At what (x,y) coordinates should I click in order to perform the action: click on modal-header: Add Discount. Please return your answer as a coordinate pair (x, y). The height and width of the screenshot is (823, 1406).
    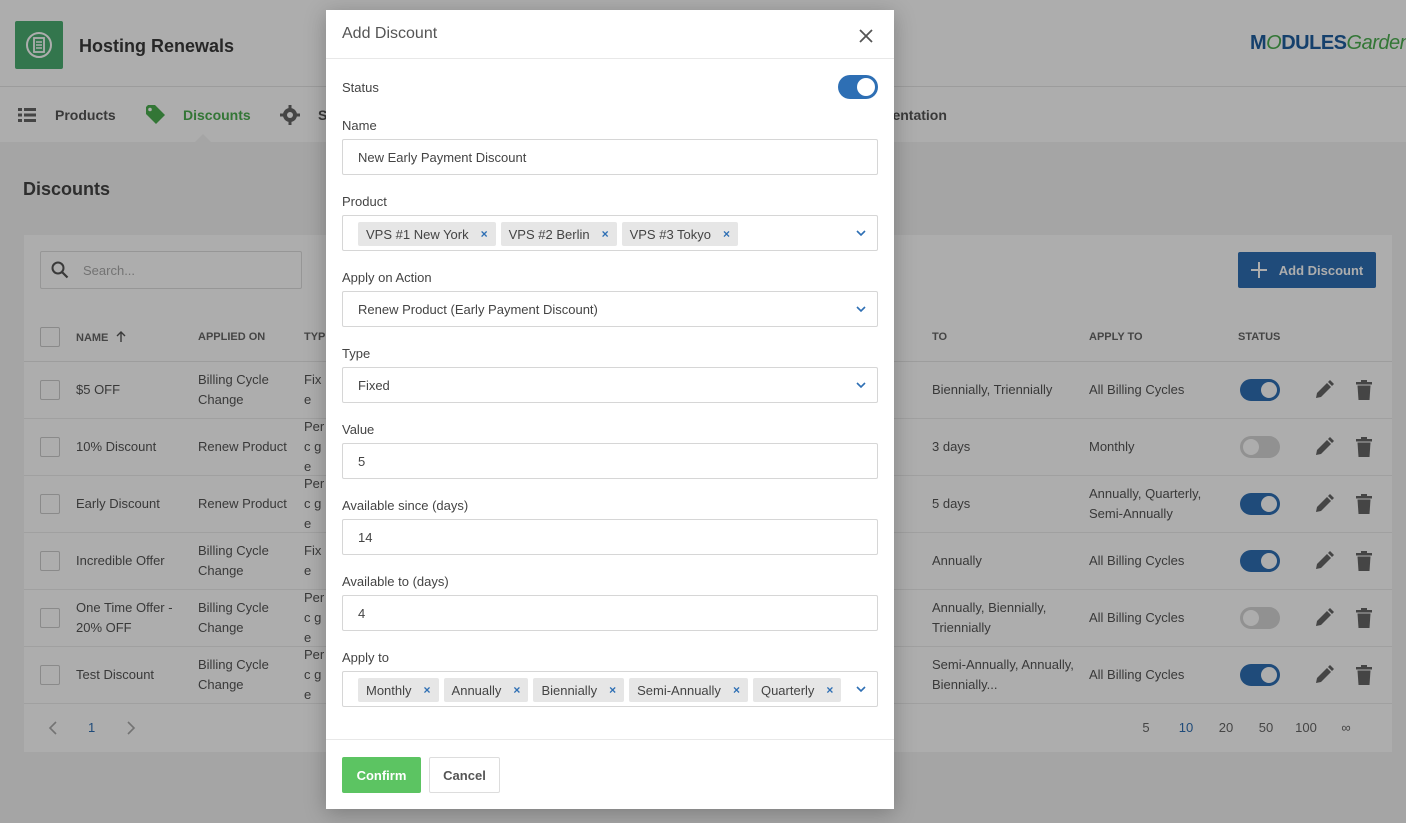
    Looking at the image, I should click on (610, 34).